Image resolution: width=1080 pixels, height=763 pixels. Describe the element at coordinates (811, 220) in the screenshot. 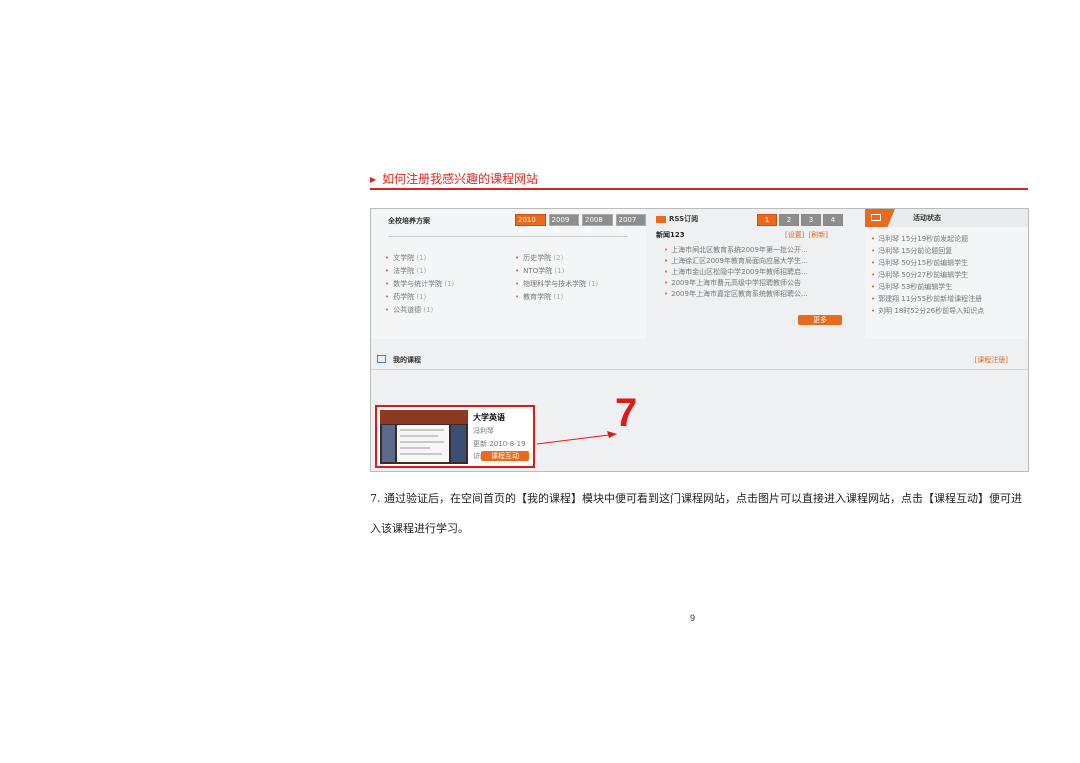

I see `rss-page-3: 3` at that location.